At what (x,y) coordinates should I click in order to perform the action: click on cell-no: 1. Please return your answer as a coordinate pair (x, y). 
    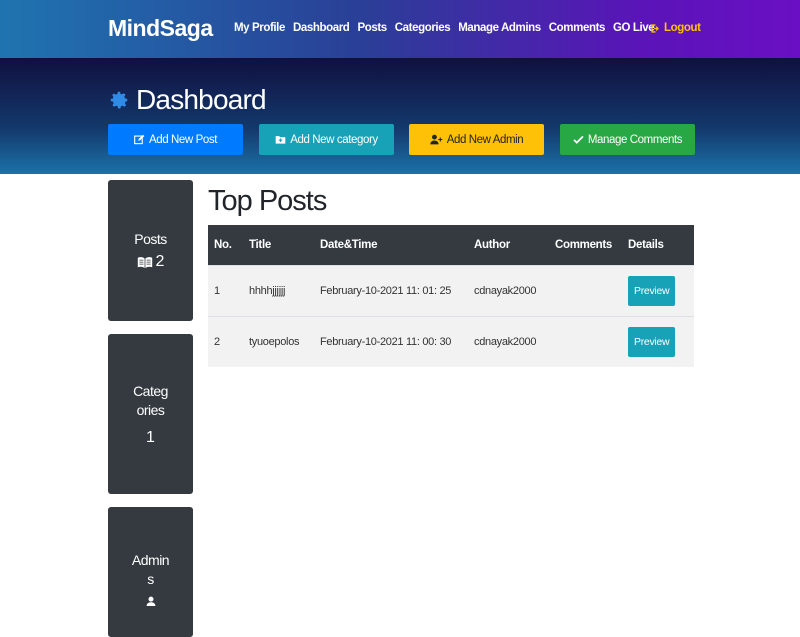
    Looking at the image, I should click on (217, 290).